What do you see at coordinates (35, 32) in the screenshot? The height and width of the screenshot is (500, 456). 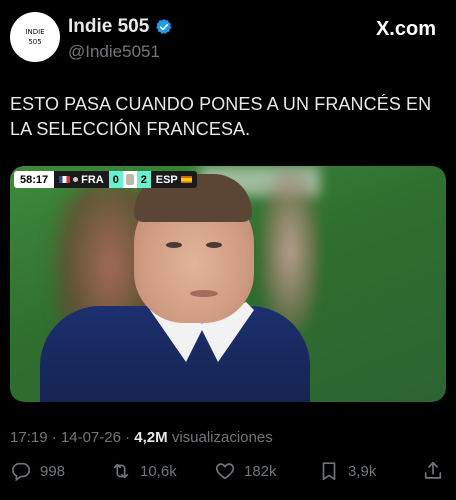 I see `avatar-text-line1: INDIE` at bounding box center [35, 32].